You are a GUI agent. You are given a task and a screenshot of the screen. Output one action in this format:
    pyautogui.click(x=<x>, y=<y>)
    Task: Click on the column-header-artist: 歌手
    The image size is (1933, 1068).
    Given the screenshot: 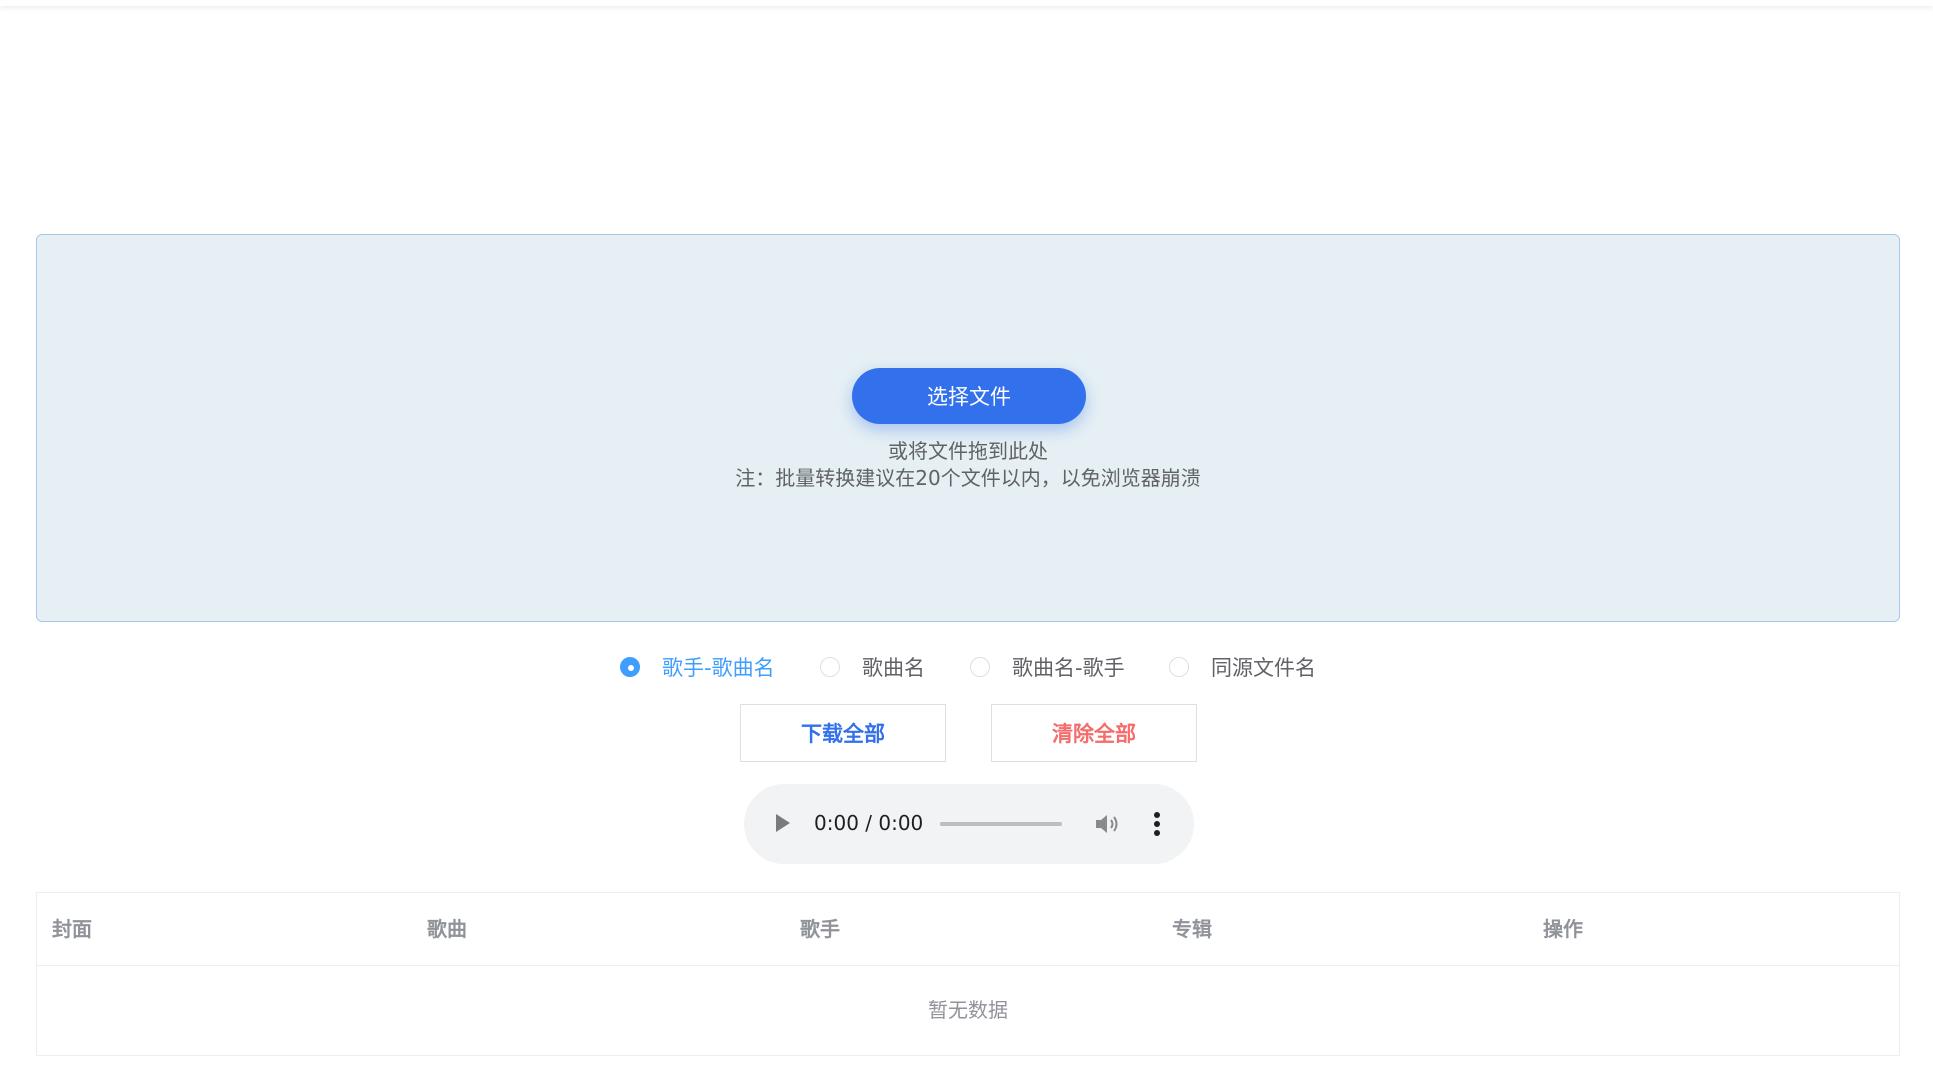 What is the action you would take?
    pyautogui.click(x=820, y=929)
    